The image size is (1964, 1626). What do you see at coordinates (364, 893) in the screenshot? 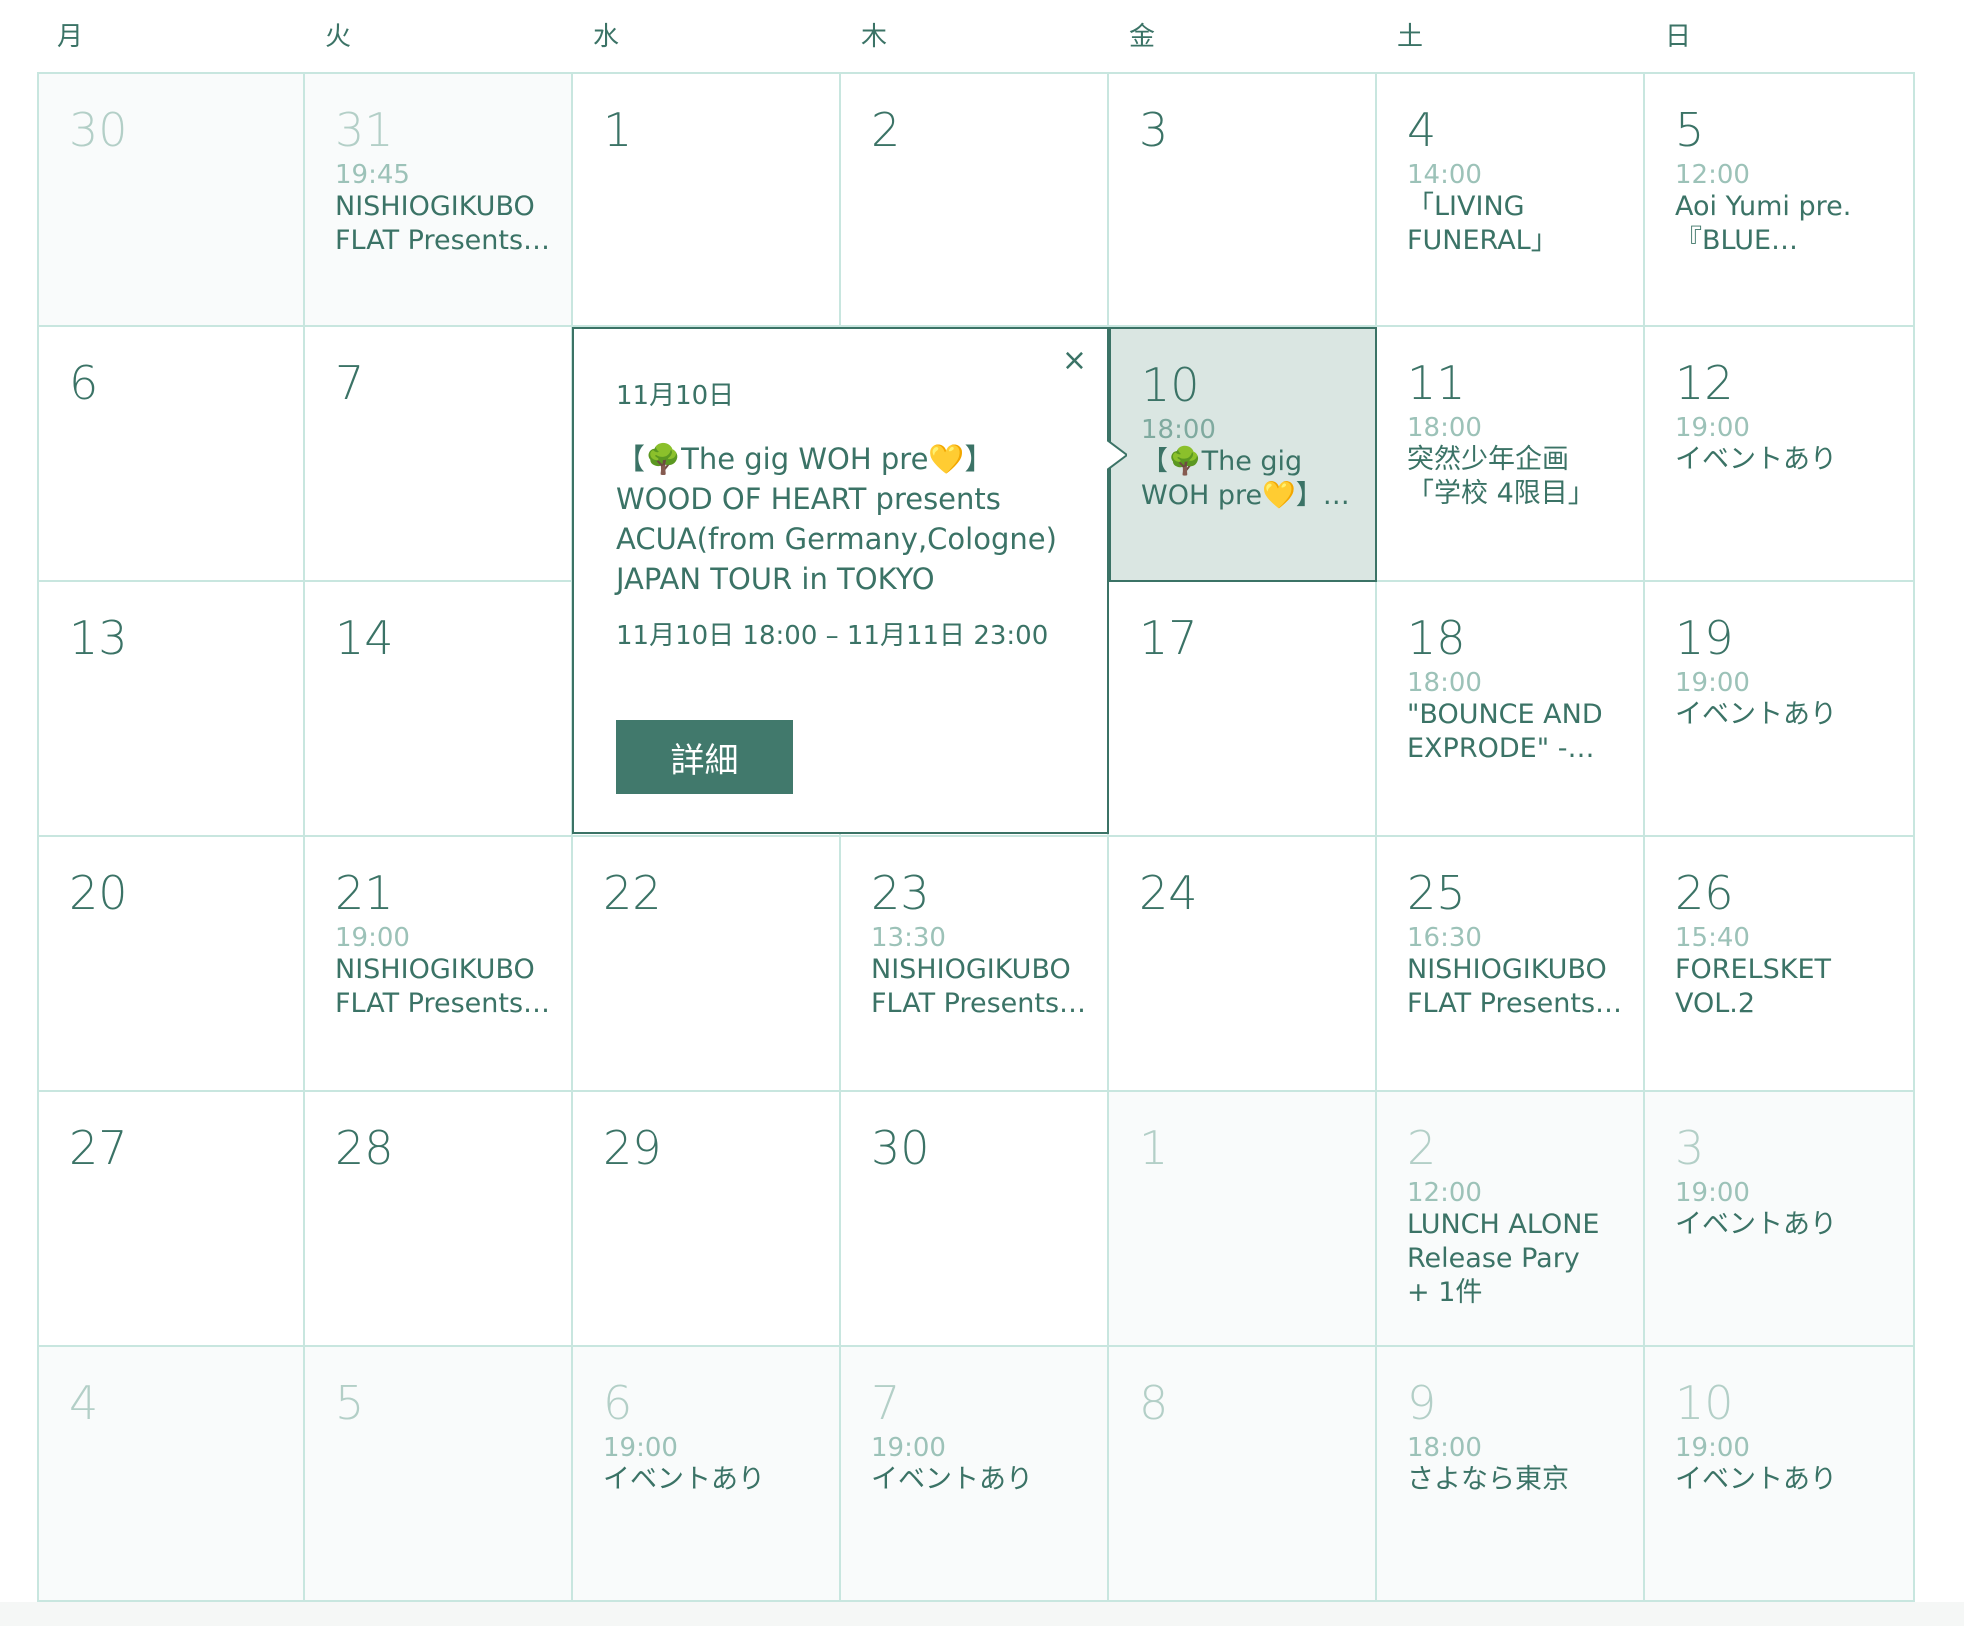
I see `day-number: 21` at bounding box center [364, 893].